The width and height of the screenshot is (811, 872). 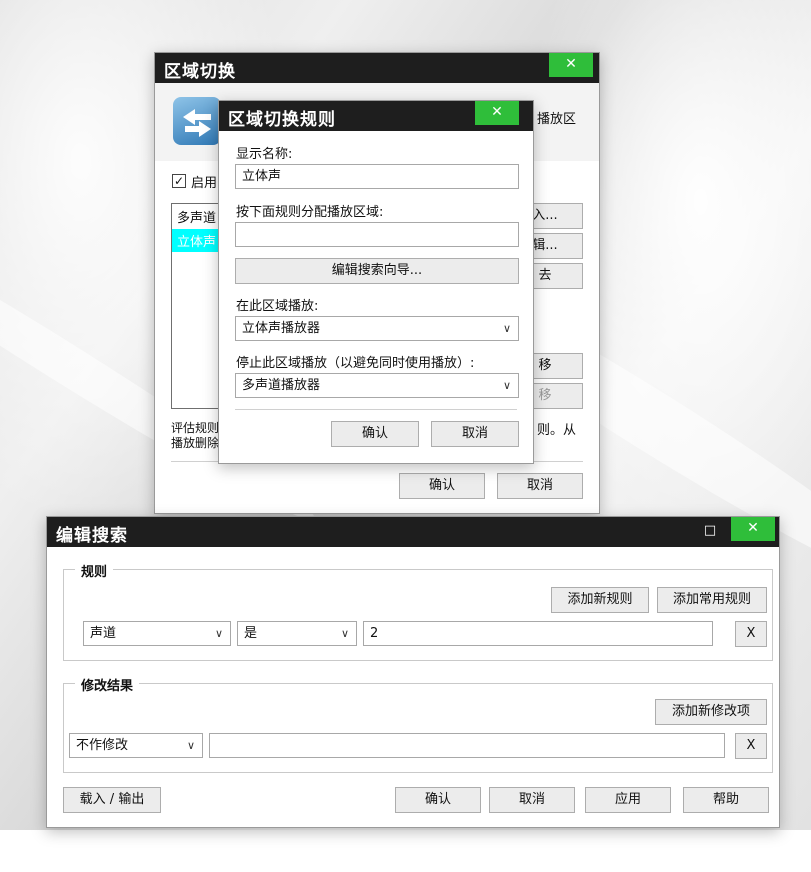 I want to click on assign-rule-label: 按下面规则分配播放区域:, so click(x=310, y=212).